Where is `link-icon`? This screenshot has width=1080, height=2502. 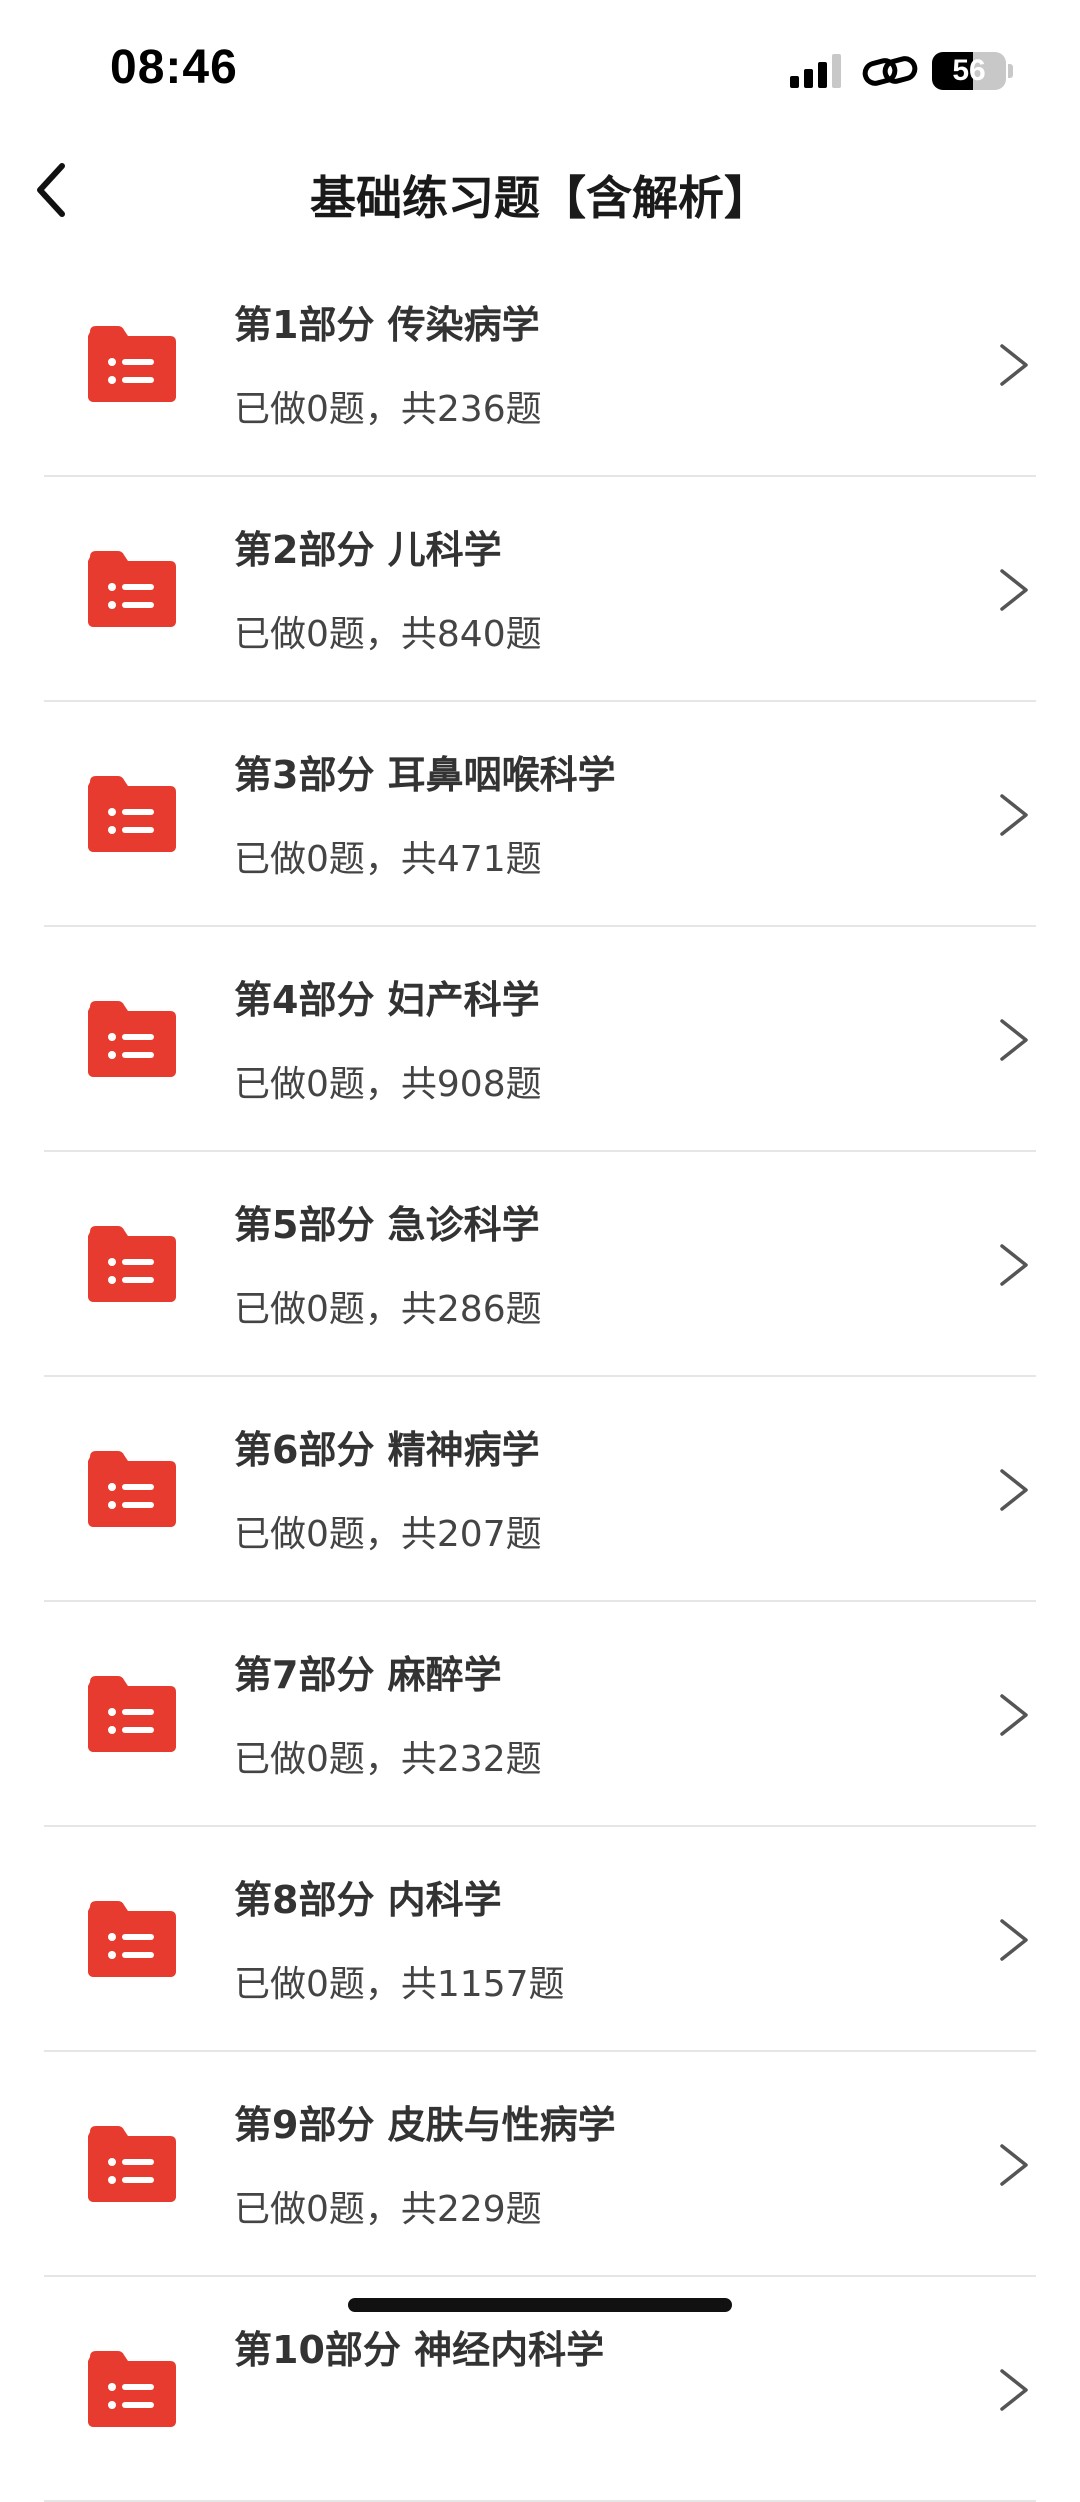
link-icon is located at coordinates (890, 71).